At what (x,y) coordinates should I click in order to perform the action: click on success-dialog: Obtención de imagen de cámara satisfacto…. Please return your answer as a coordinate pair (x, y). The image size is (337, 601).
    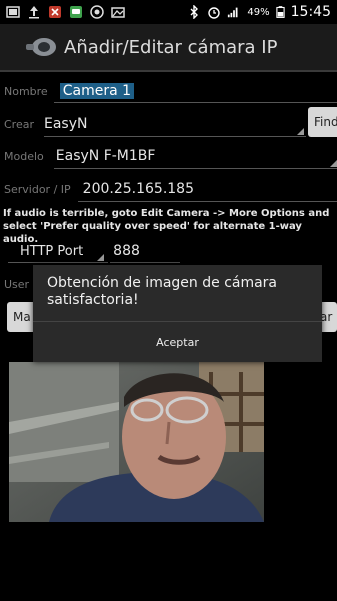
    Looking at the image, I should click on (177, 313).